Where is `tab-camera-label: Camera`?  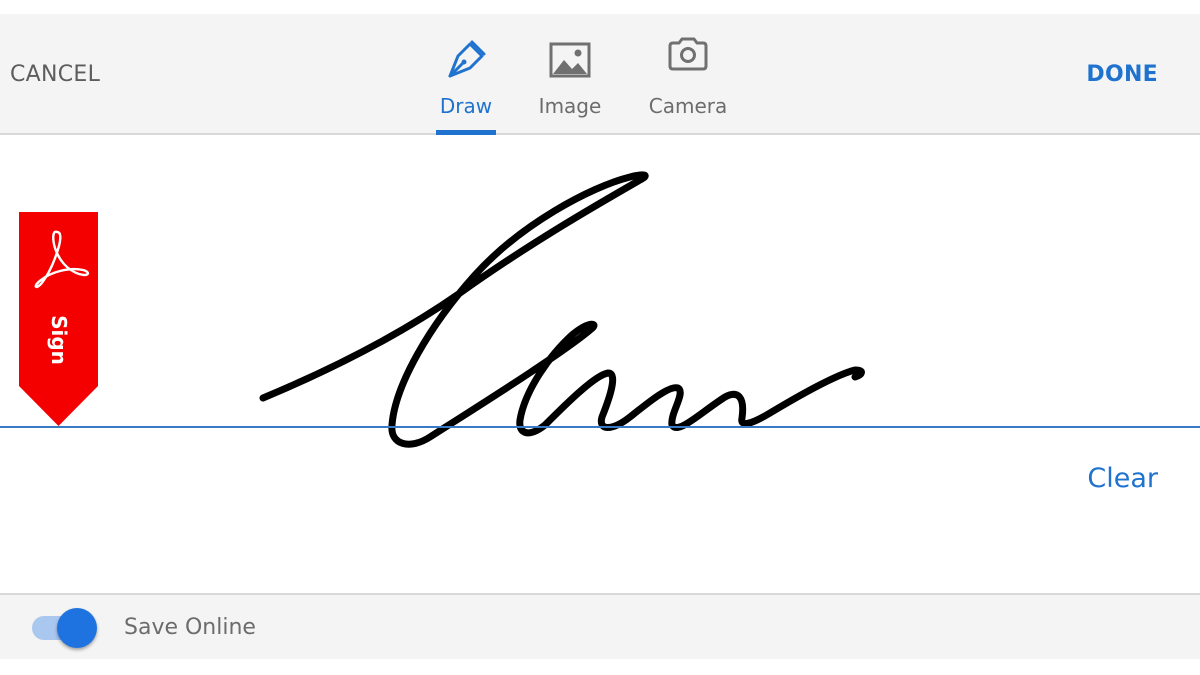 tab-camera-label: Camera is located at coordinates (688, 106).